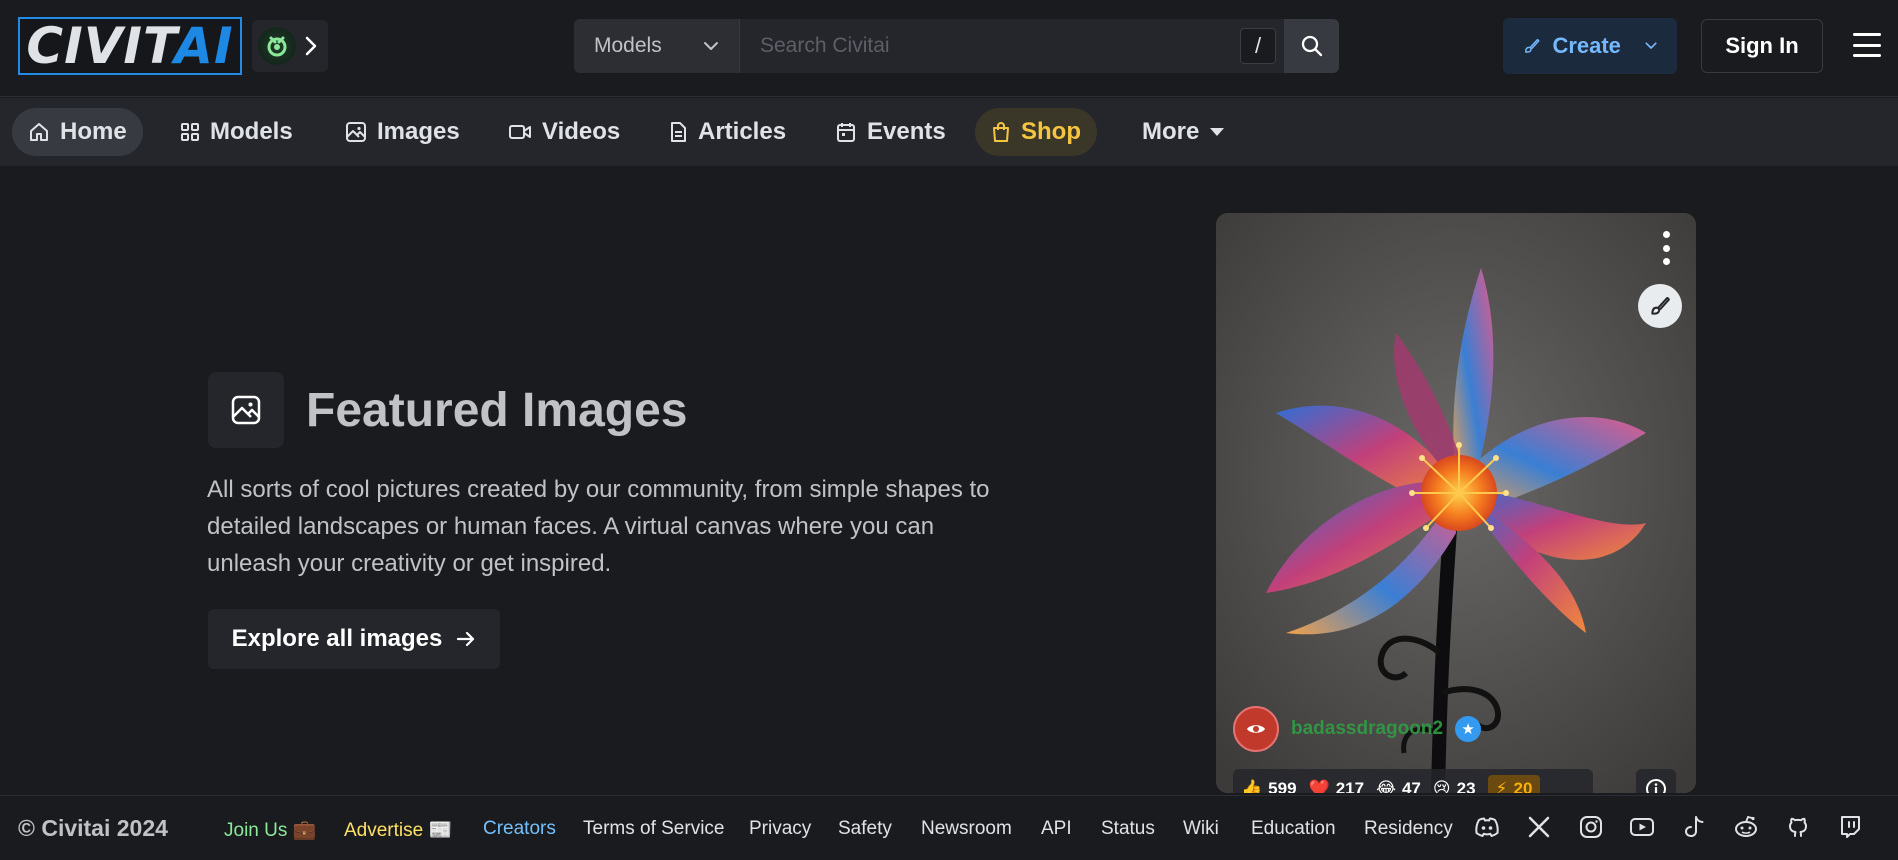 This screenshot has height=860, width=1898. What do you see at coordinates (1466, 786) in the screenshot?
I see `cry-count: 23` at bounding box center [1466, 786].